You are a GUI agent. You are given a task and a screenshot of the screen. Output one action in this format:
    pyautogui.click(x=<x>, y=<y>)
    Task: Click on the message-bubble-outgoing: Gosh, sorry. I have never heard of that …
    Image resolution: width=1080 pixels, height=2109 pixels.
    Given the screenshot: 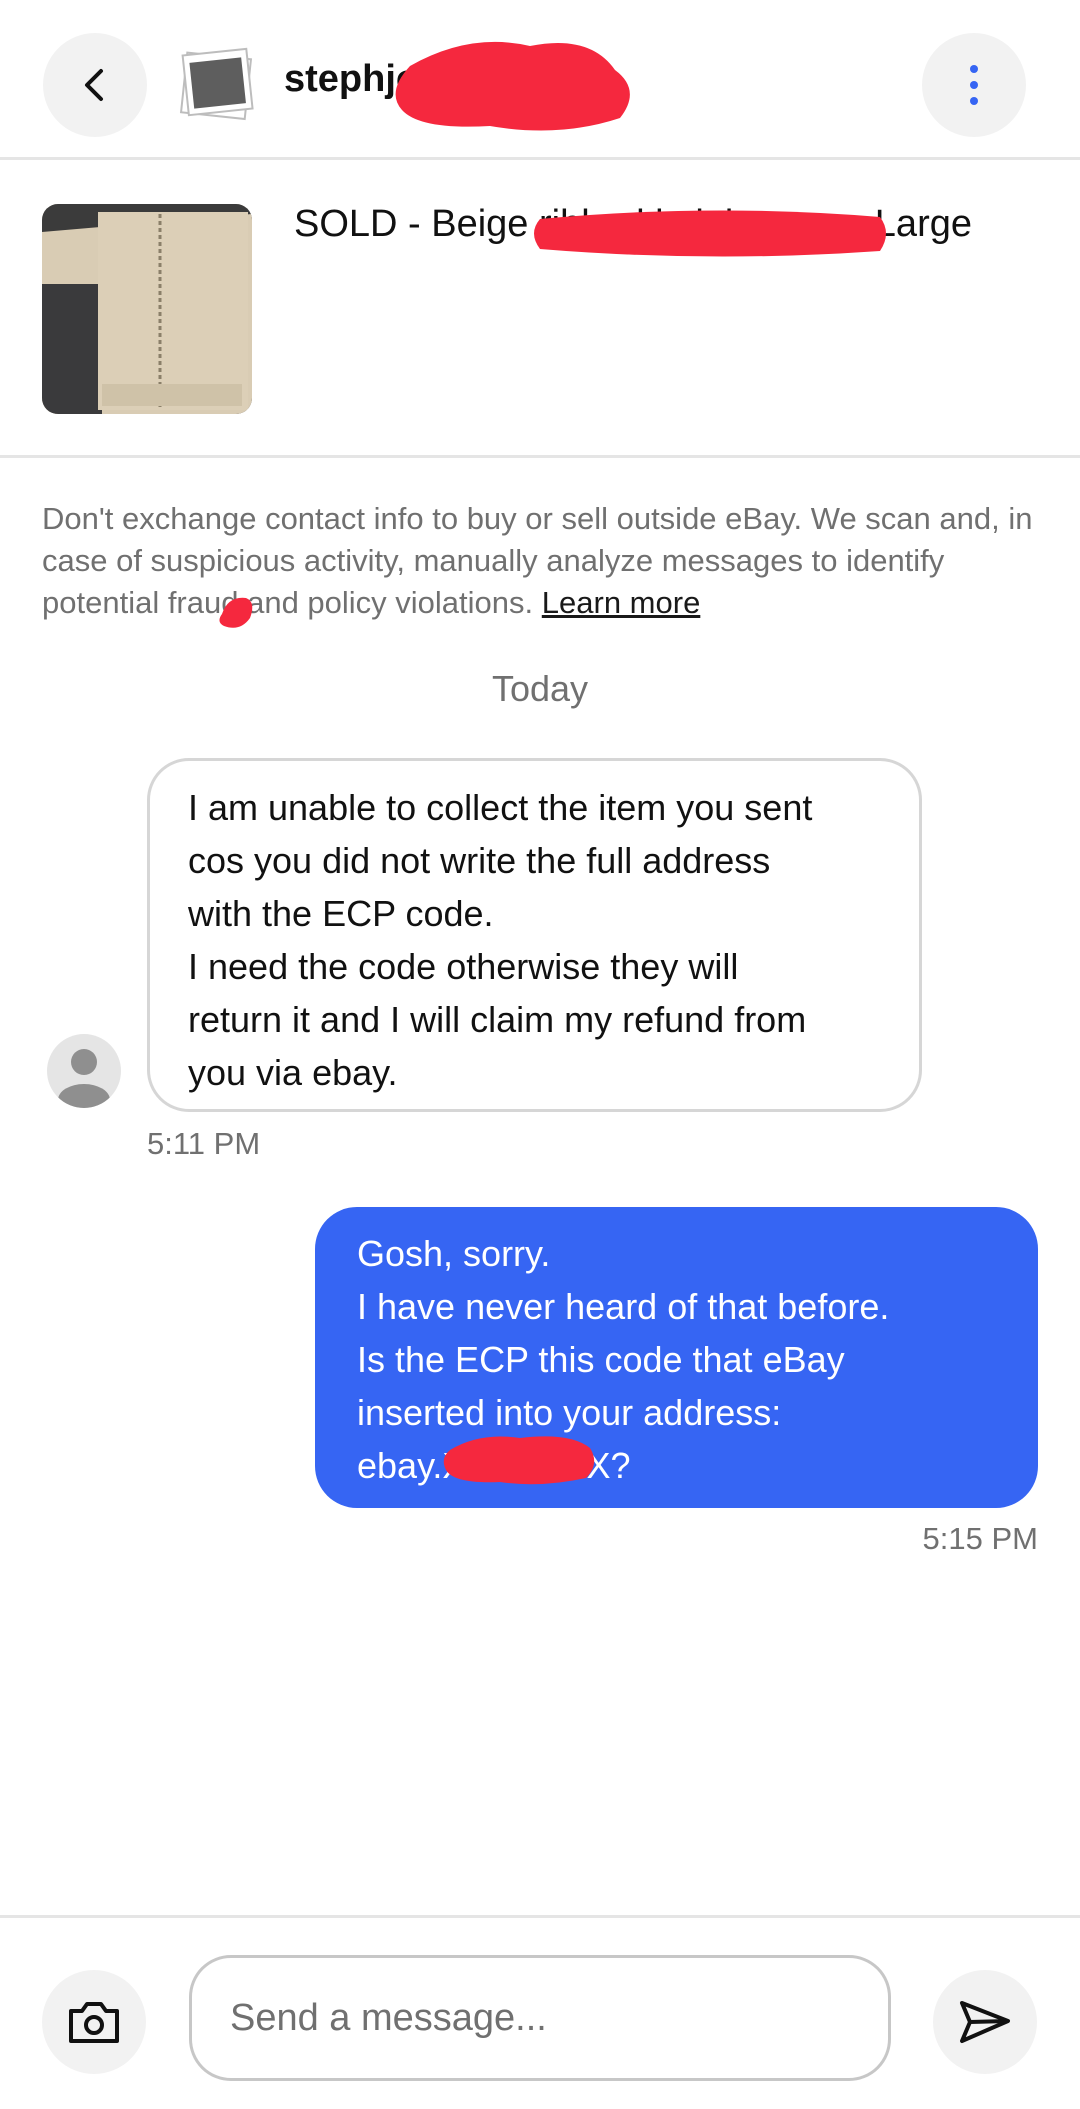 What is the action you would take?
    pyautogui.click(x=676, y=1357)
    